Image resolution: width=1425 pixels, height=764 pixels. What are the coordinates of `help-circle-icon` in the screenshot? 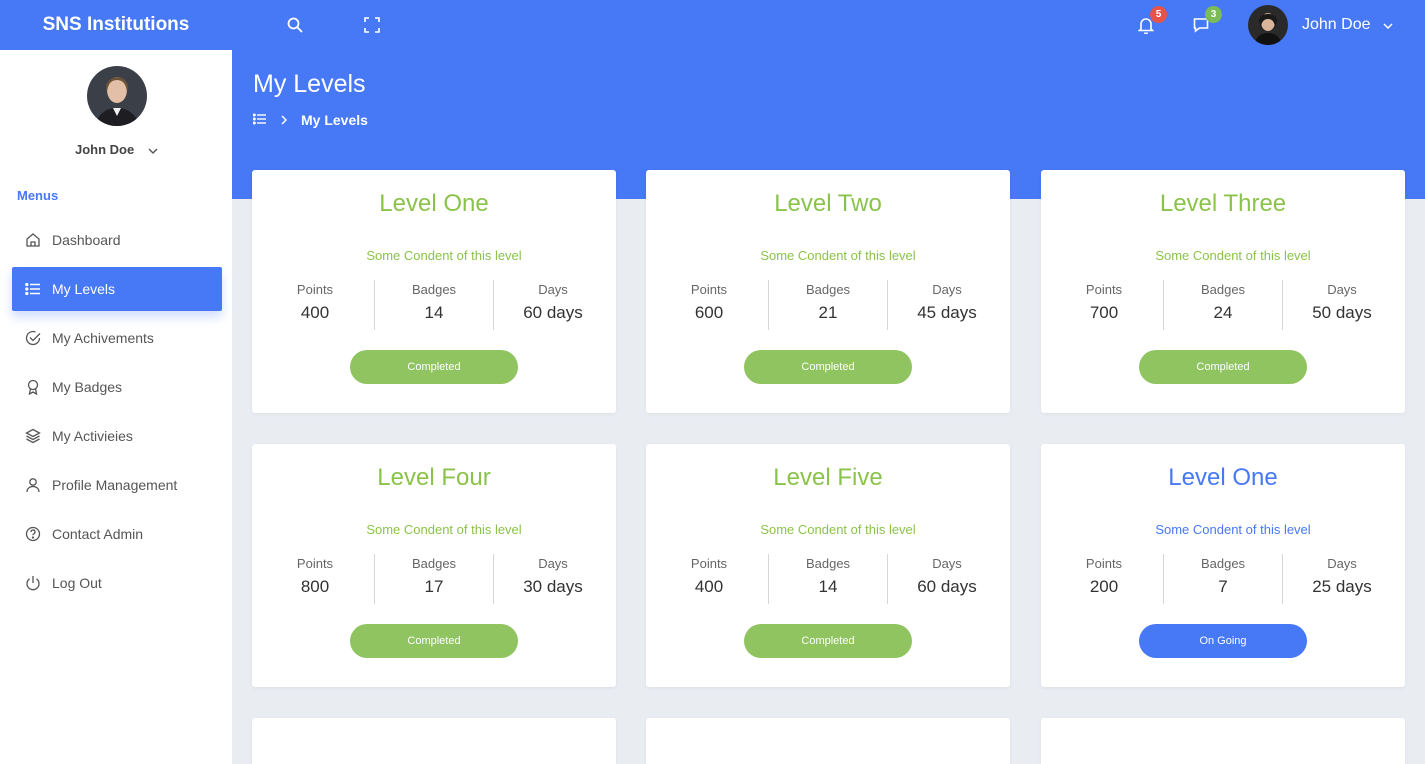 It's located at (33, 534).